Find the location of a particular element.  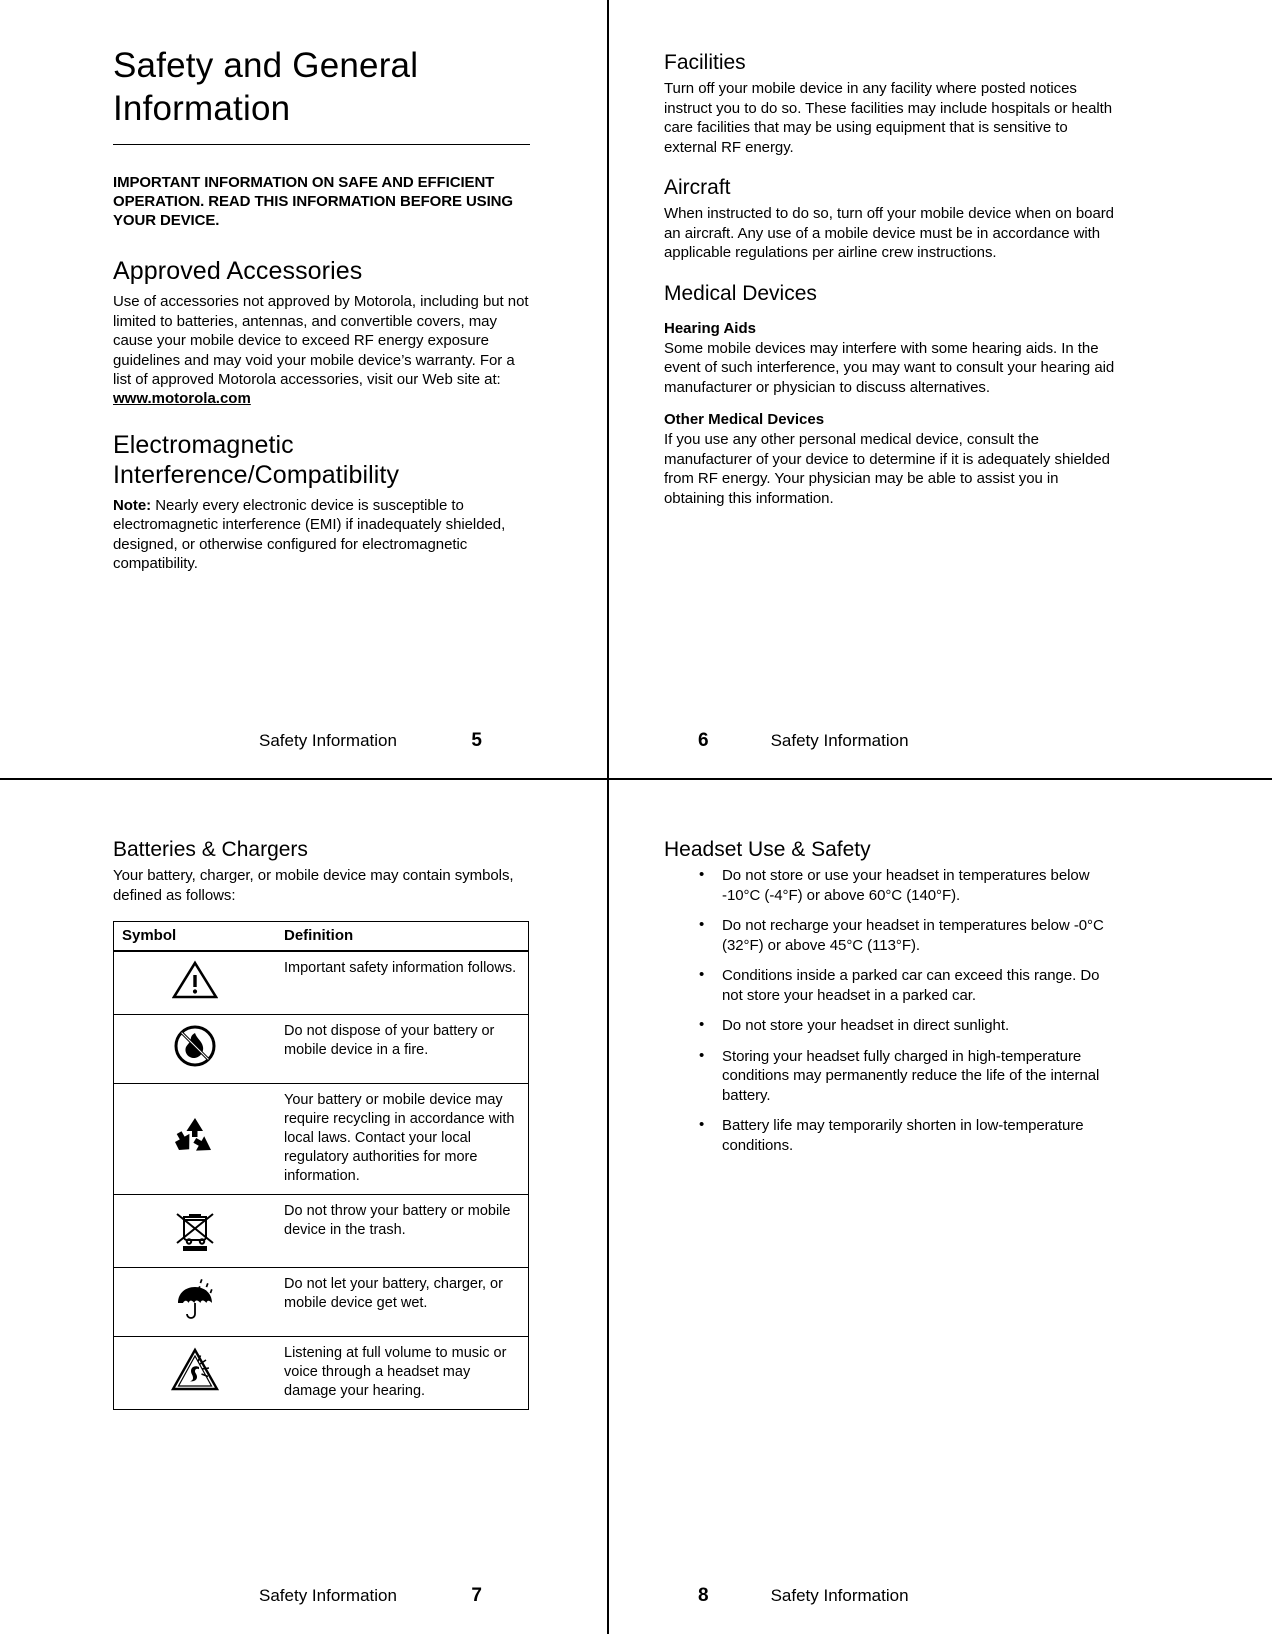

recycle-icon is located at coordinates (194, 1139).